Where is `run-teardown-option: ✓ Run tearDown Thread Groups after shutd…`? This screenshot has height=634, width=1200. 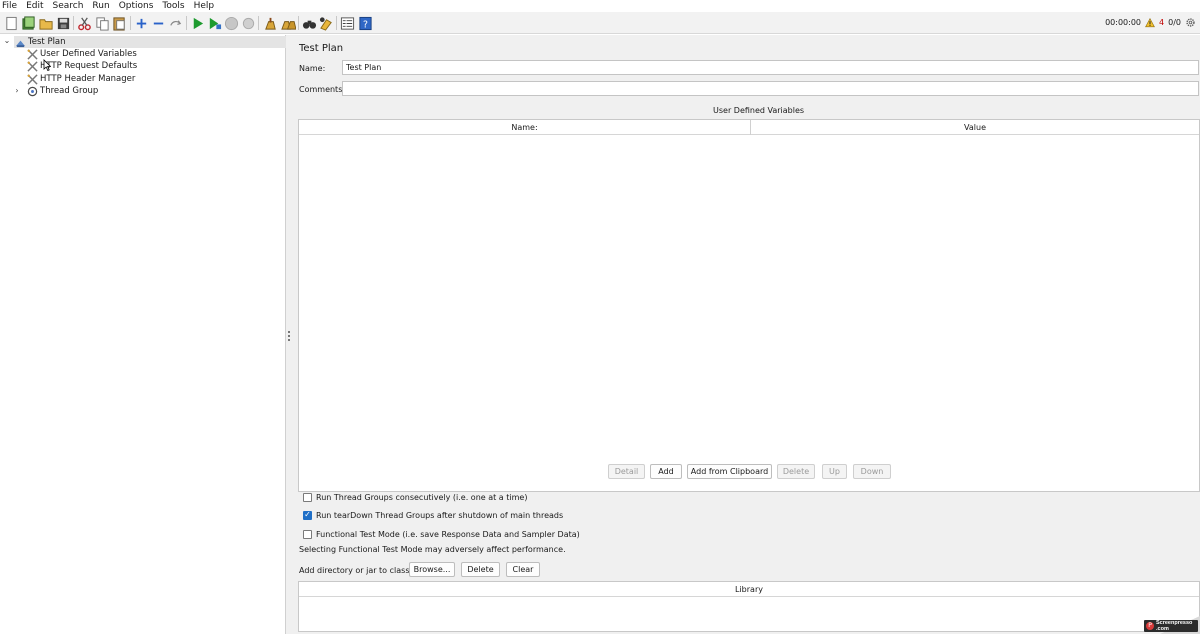 run-teardown-option: ✓ Run tearDown Thread Groups after shutd… is located at coordinates (433, 515).